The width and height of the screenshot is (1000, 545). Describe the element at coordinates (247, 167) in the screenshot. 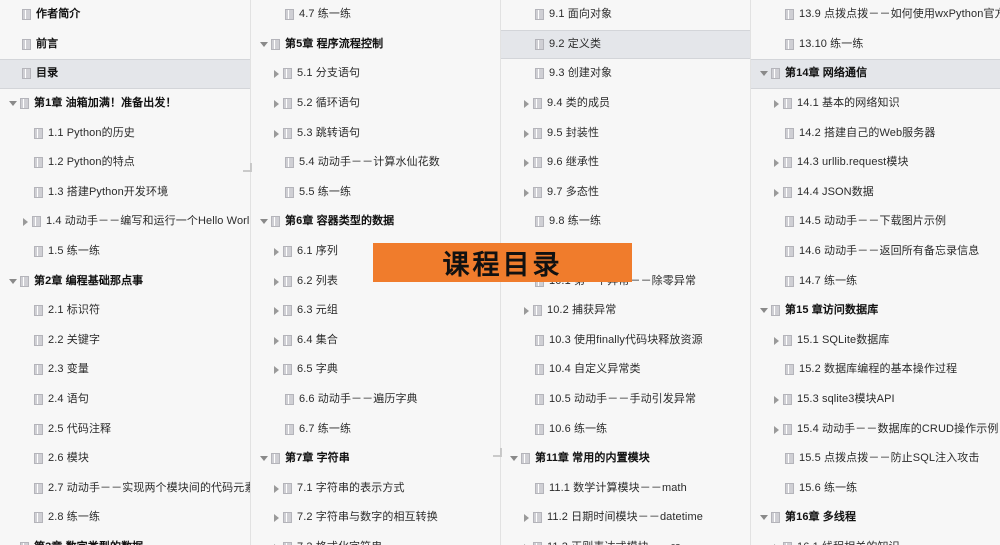

I see `column-2-scroll-indicator` at that location.